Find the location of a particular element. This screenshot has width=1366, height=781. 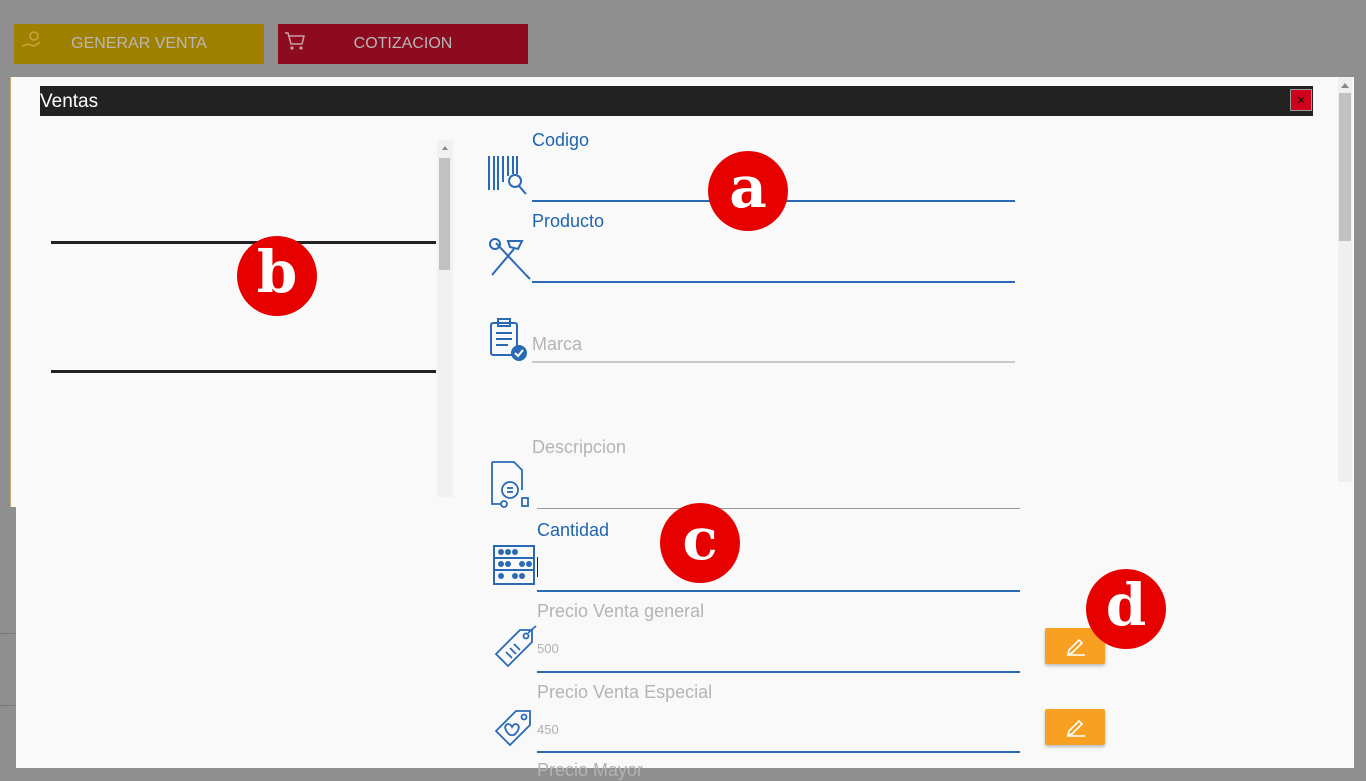

generar-venta-label: GENERAR VENTA is located at coordinates (139, 43).